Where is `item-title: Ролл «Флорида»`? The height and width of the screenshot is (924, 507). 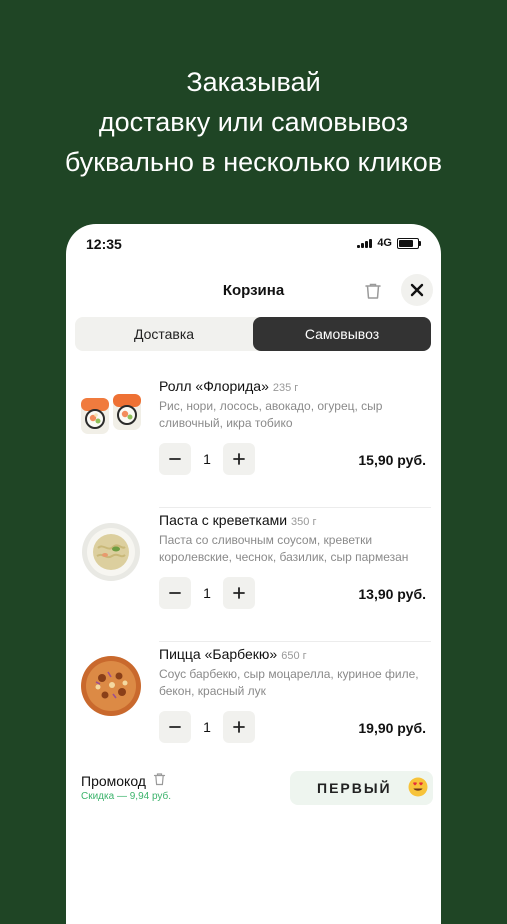
item-title: Ролл «Флорида» is located at coordinates (214, 386).